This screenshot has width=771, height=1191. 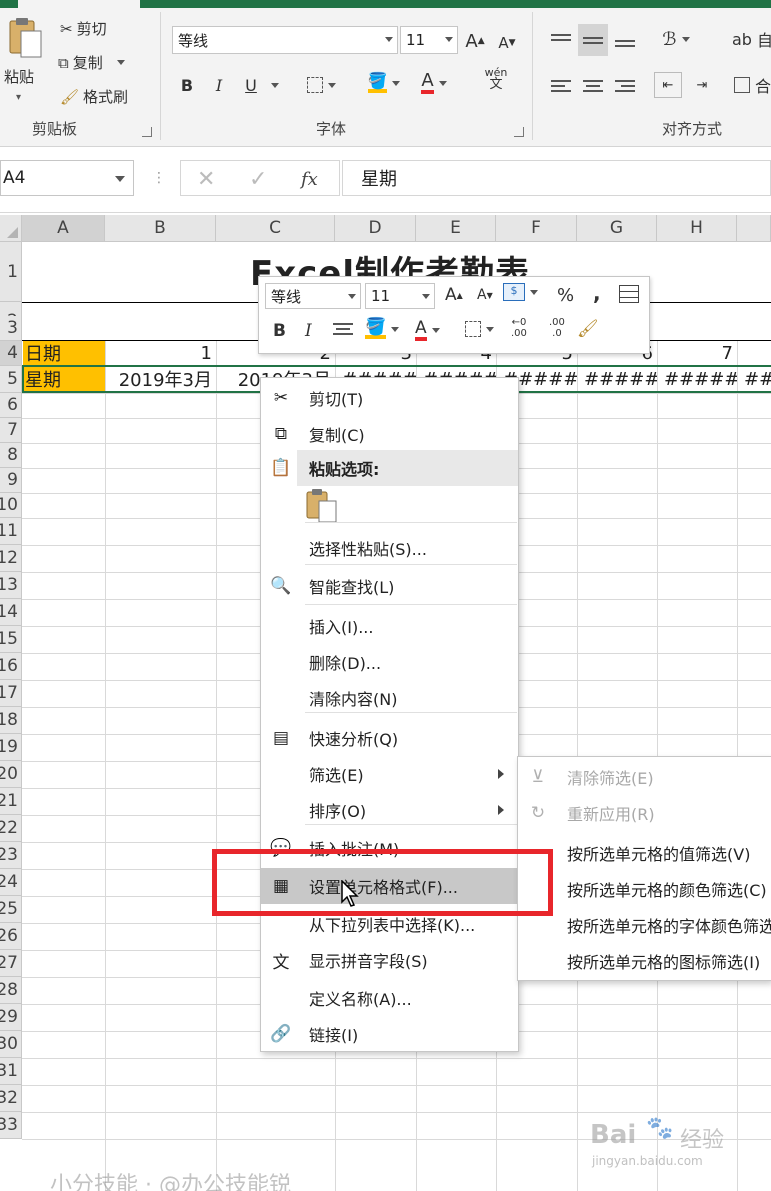 I want to click on formula-bar-grip: ⋮, so click(x=159, y=178).